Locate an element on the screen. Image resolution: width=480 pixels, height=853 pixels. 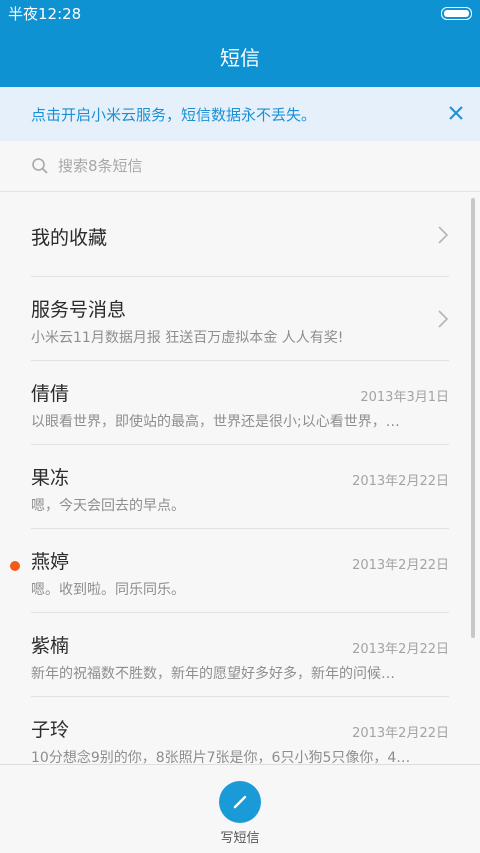
conversation-name: 燕婷 is located at coordinates (50, 562).